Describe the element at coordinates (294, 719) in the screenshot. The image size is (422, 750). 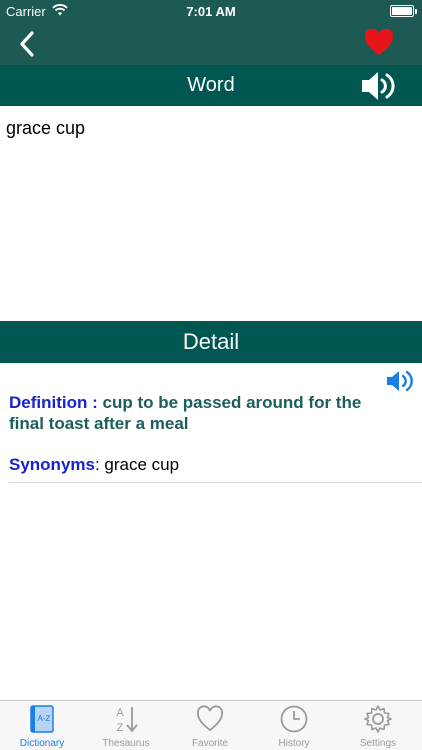
I see `clock-icon` at that location.